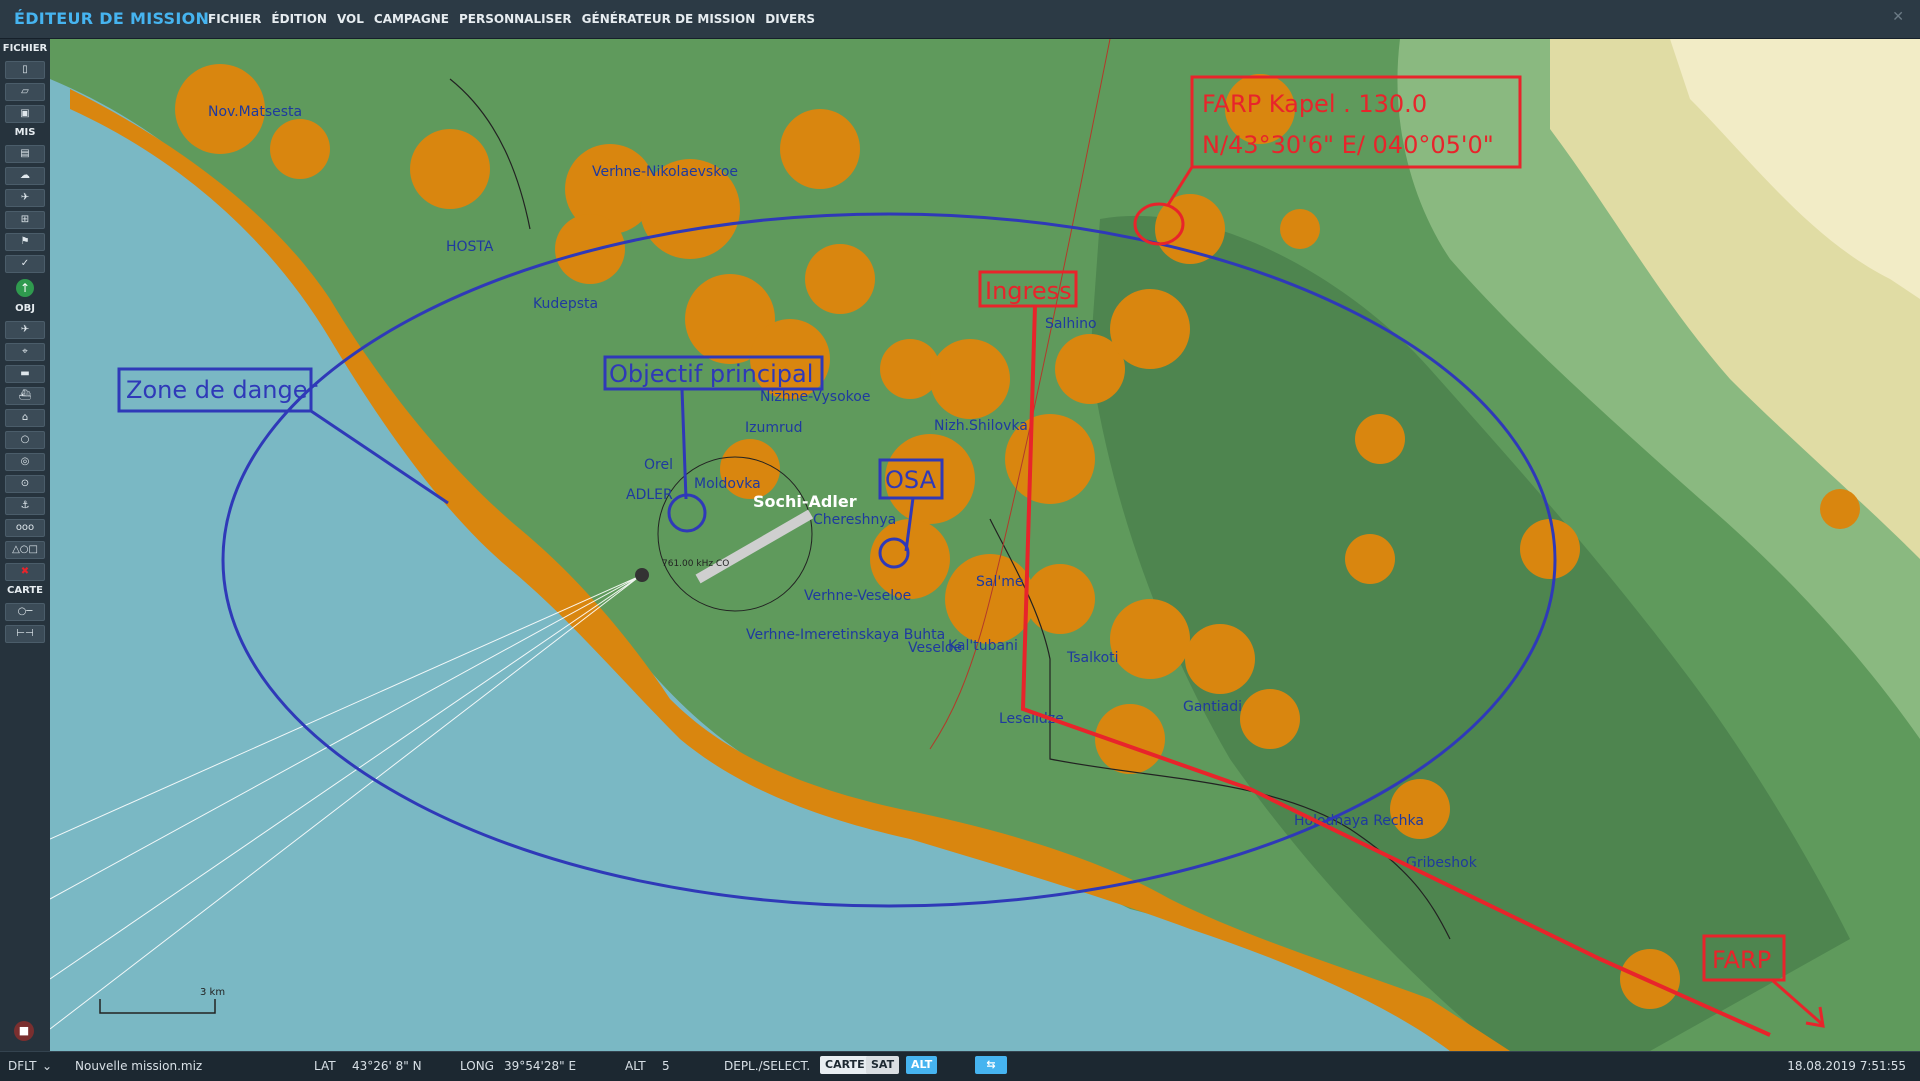 The height and width of the screenshot is (1081, 1920). I want to click on carrier-icon: ⚓, so click(25, 506).